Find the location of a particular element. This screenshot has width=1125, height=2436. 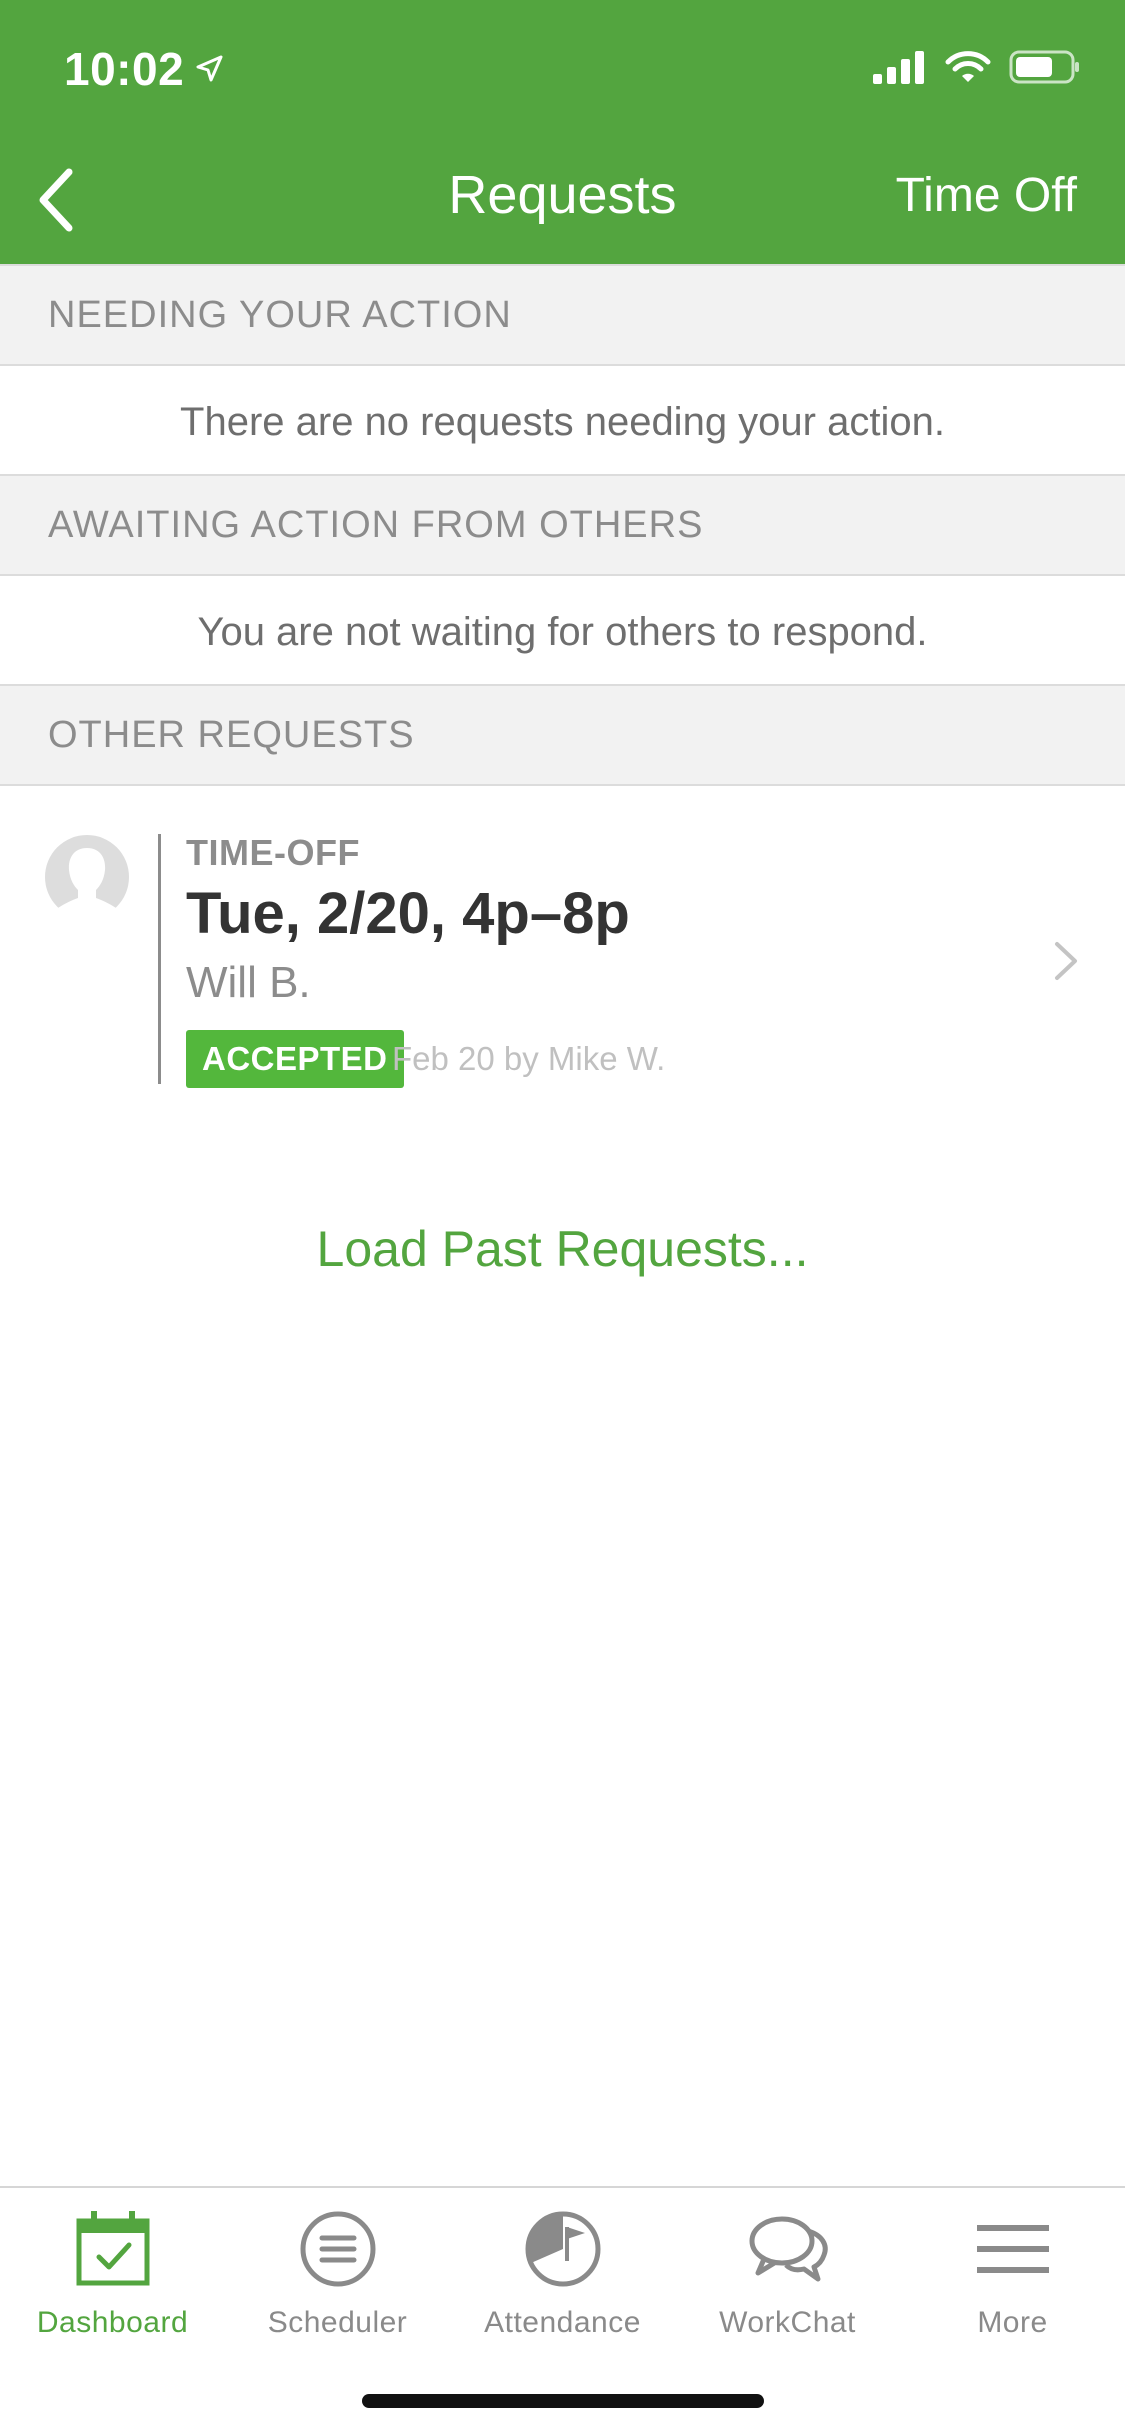

location-arrow-icon is located at coordinates (209, 68).